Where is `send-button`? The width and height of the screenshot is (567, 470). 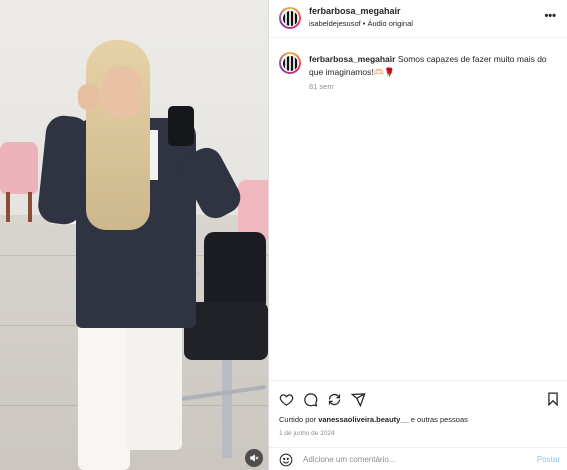 send-button is located at coordinates (358, 399).